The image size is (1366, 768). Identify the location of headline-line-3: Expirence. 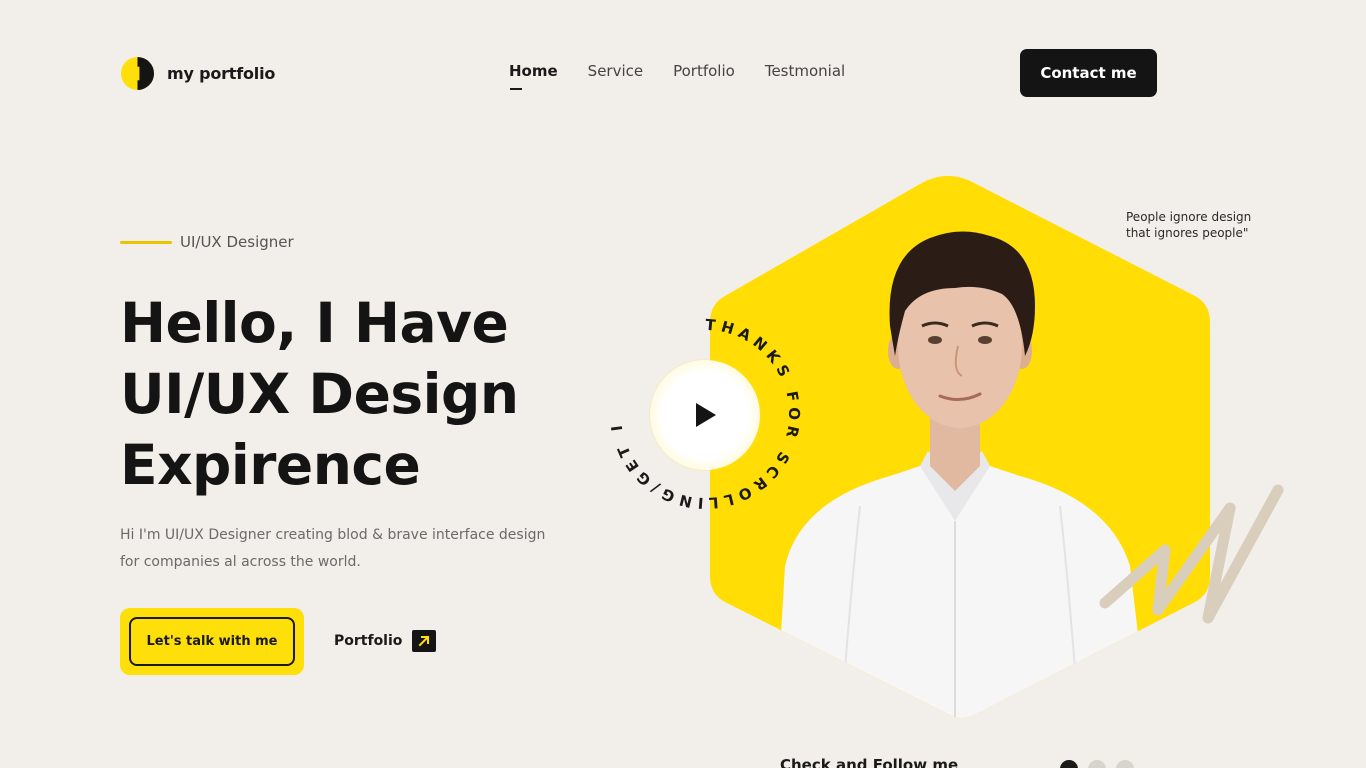
(270, 465).